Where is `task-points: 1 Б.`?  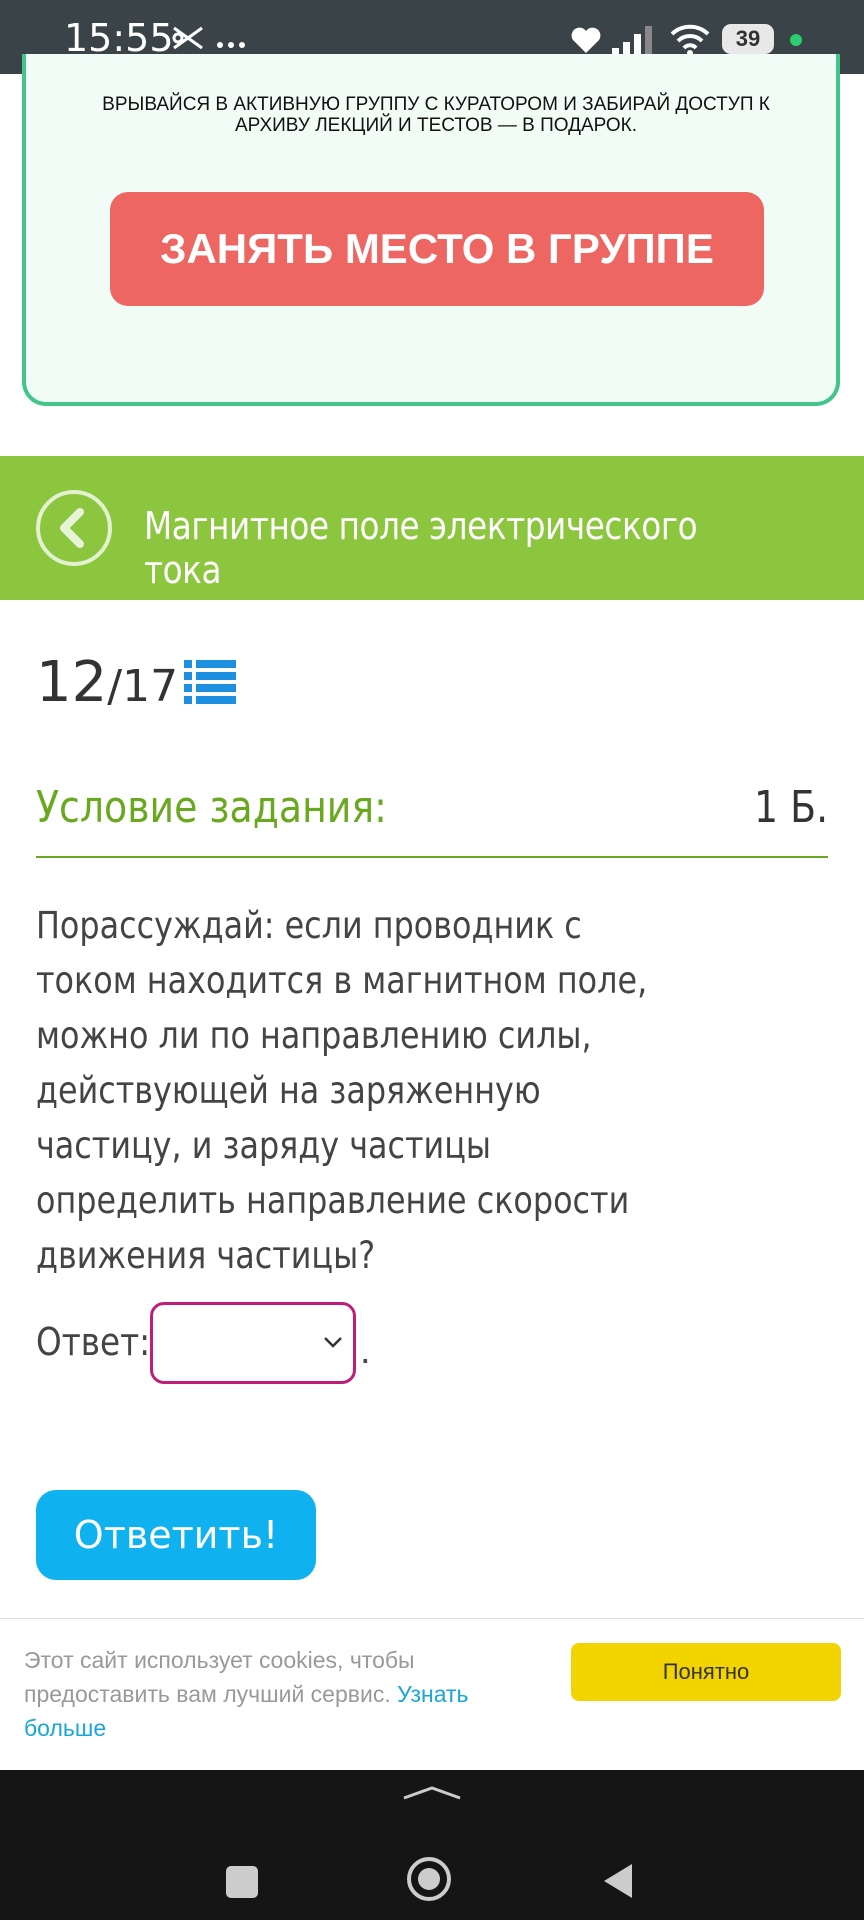
task-points: 1 Б. is located at coordinates (790, 807).